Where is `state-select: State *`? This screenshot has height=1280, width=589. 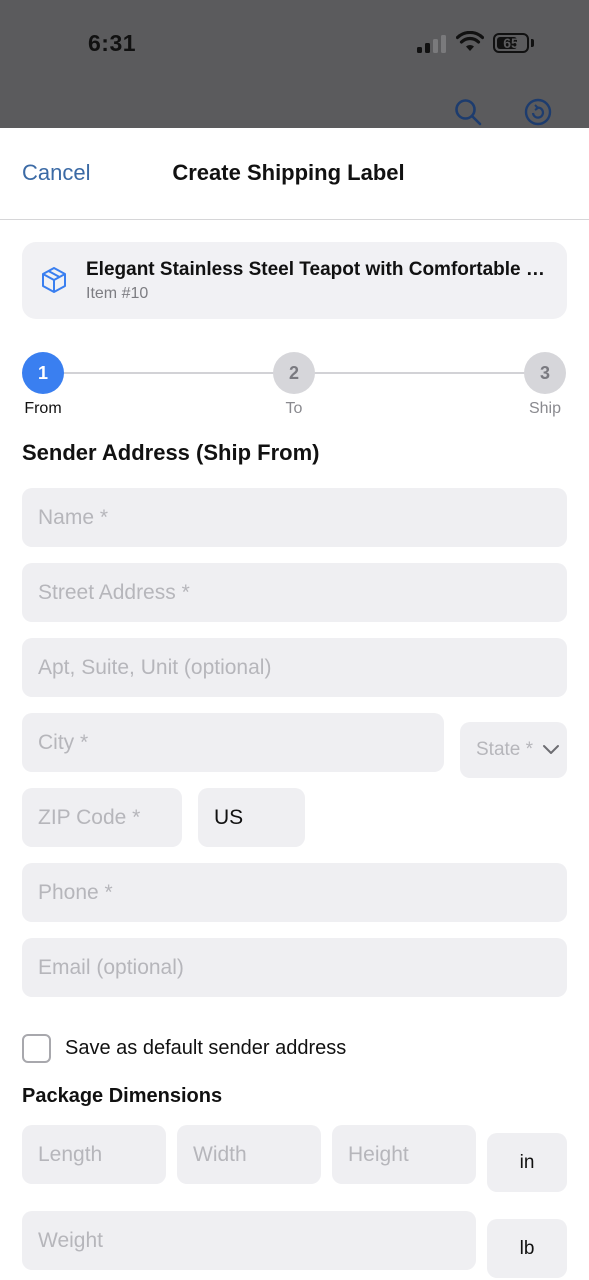 state-select: State * is located at coordinates (513, 750).